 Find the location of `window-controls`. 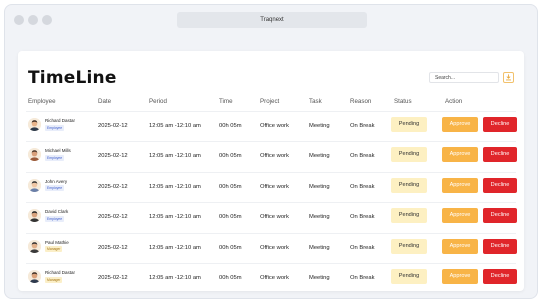

window-controls is located at coordinates (33, 20).